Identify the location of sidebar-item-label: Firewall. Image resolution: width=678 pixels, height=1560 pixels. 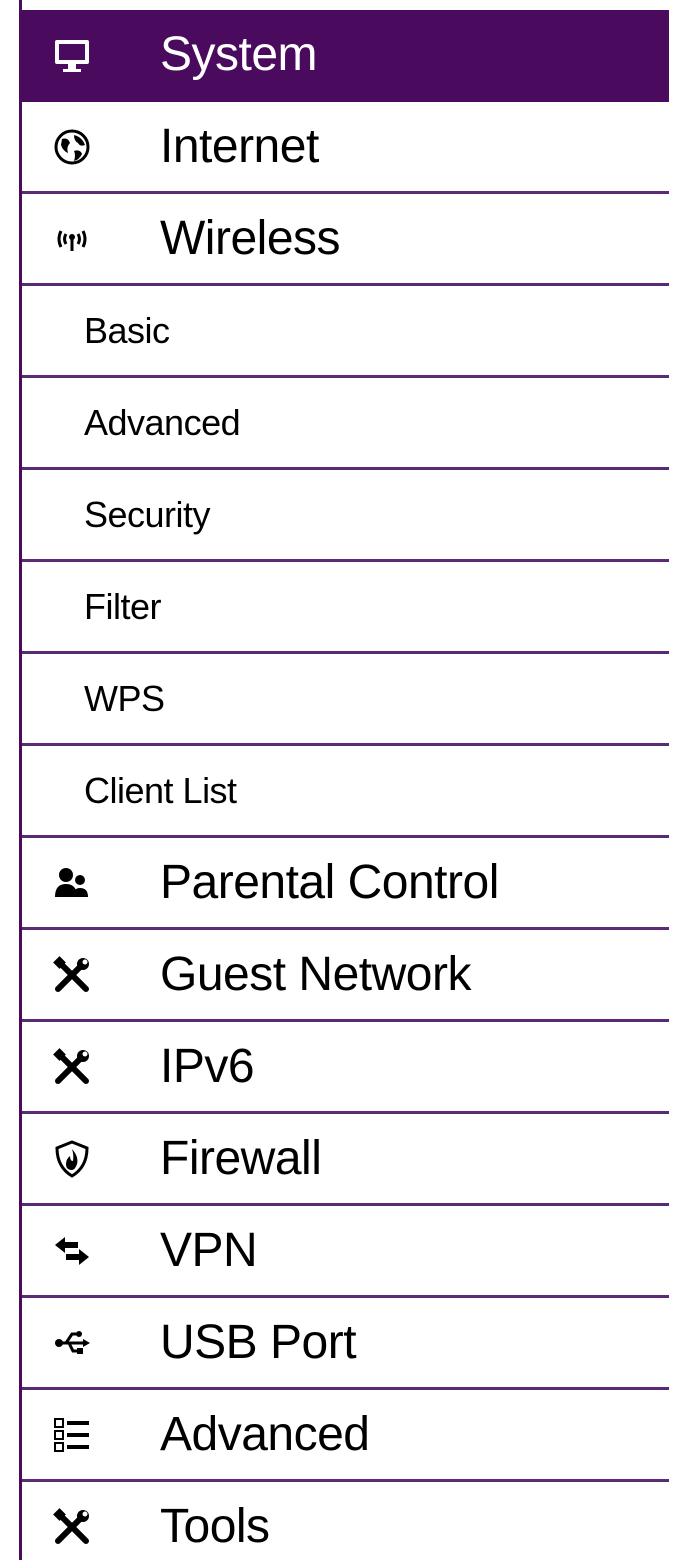
(241, 1158).